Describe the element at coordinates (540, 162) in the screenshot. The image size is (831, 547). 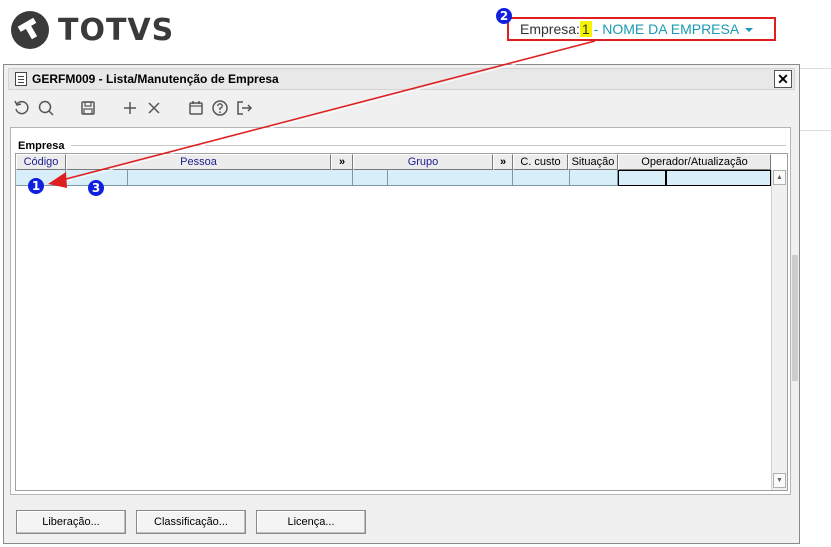
I see `column-c-custo: C. custo` at that location.